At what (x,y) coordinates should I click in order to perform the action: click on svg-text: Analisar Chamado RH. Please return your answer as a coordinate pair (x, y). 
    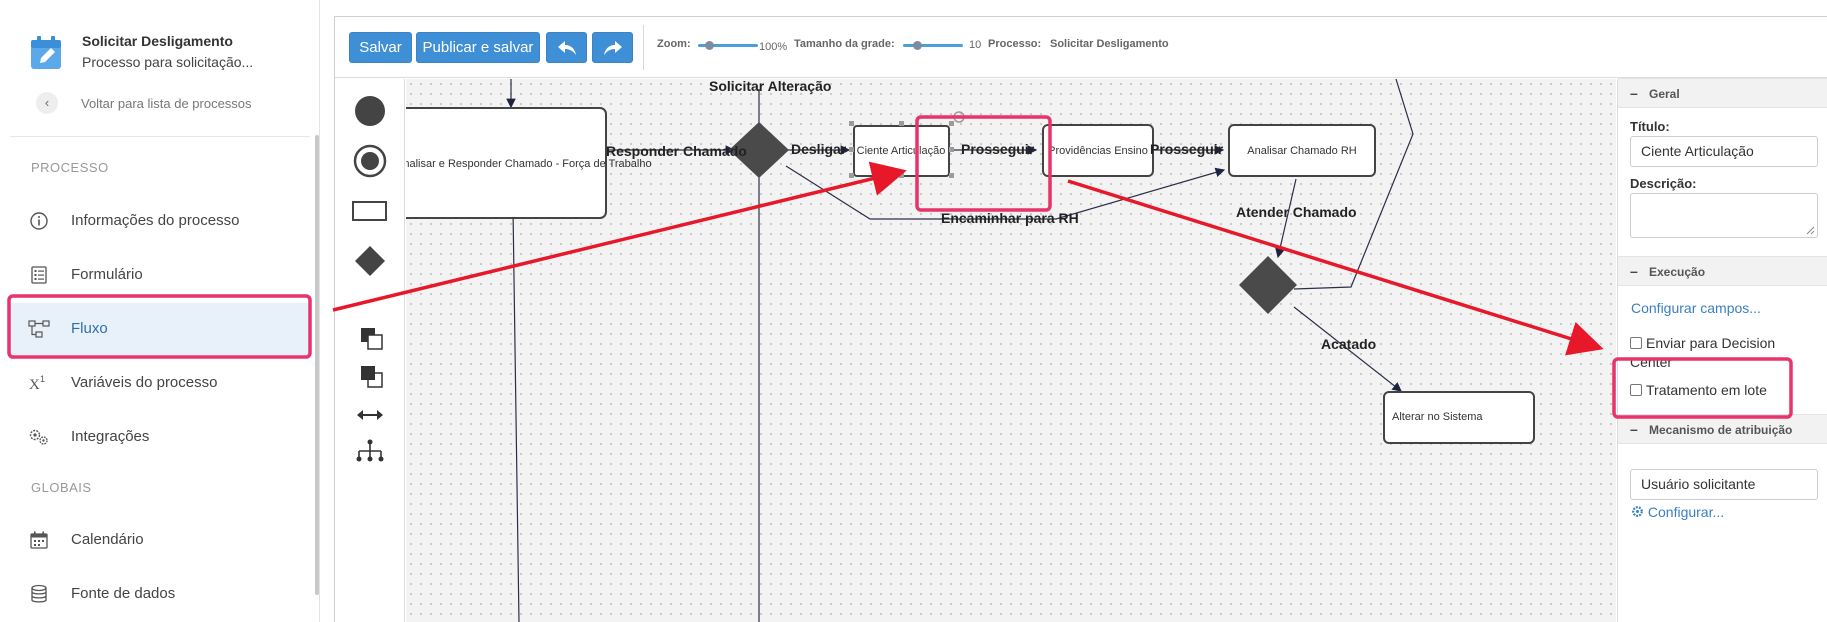
    Looking at the image, I should click on (1301, 151).